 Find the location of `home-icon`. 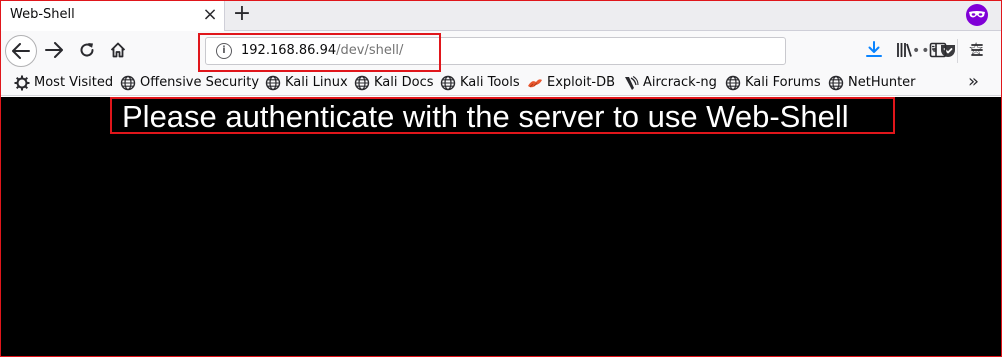

home-icon is located at coordinates (118, 50).